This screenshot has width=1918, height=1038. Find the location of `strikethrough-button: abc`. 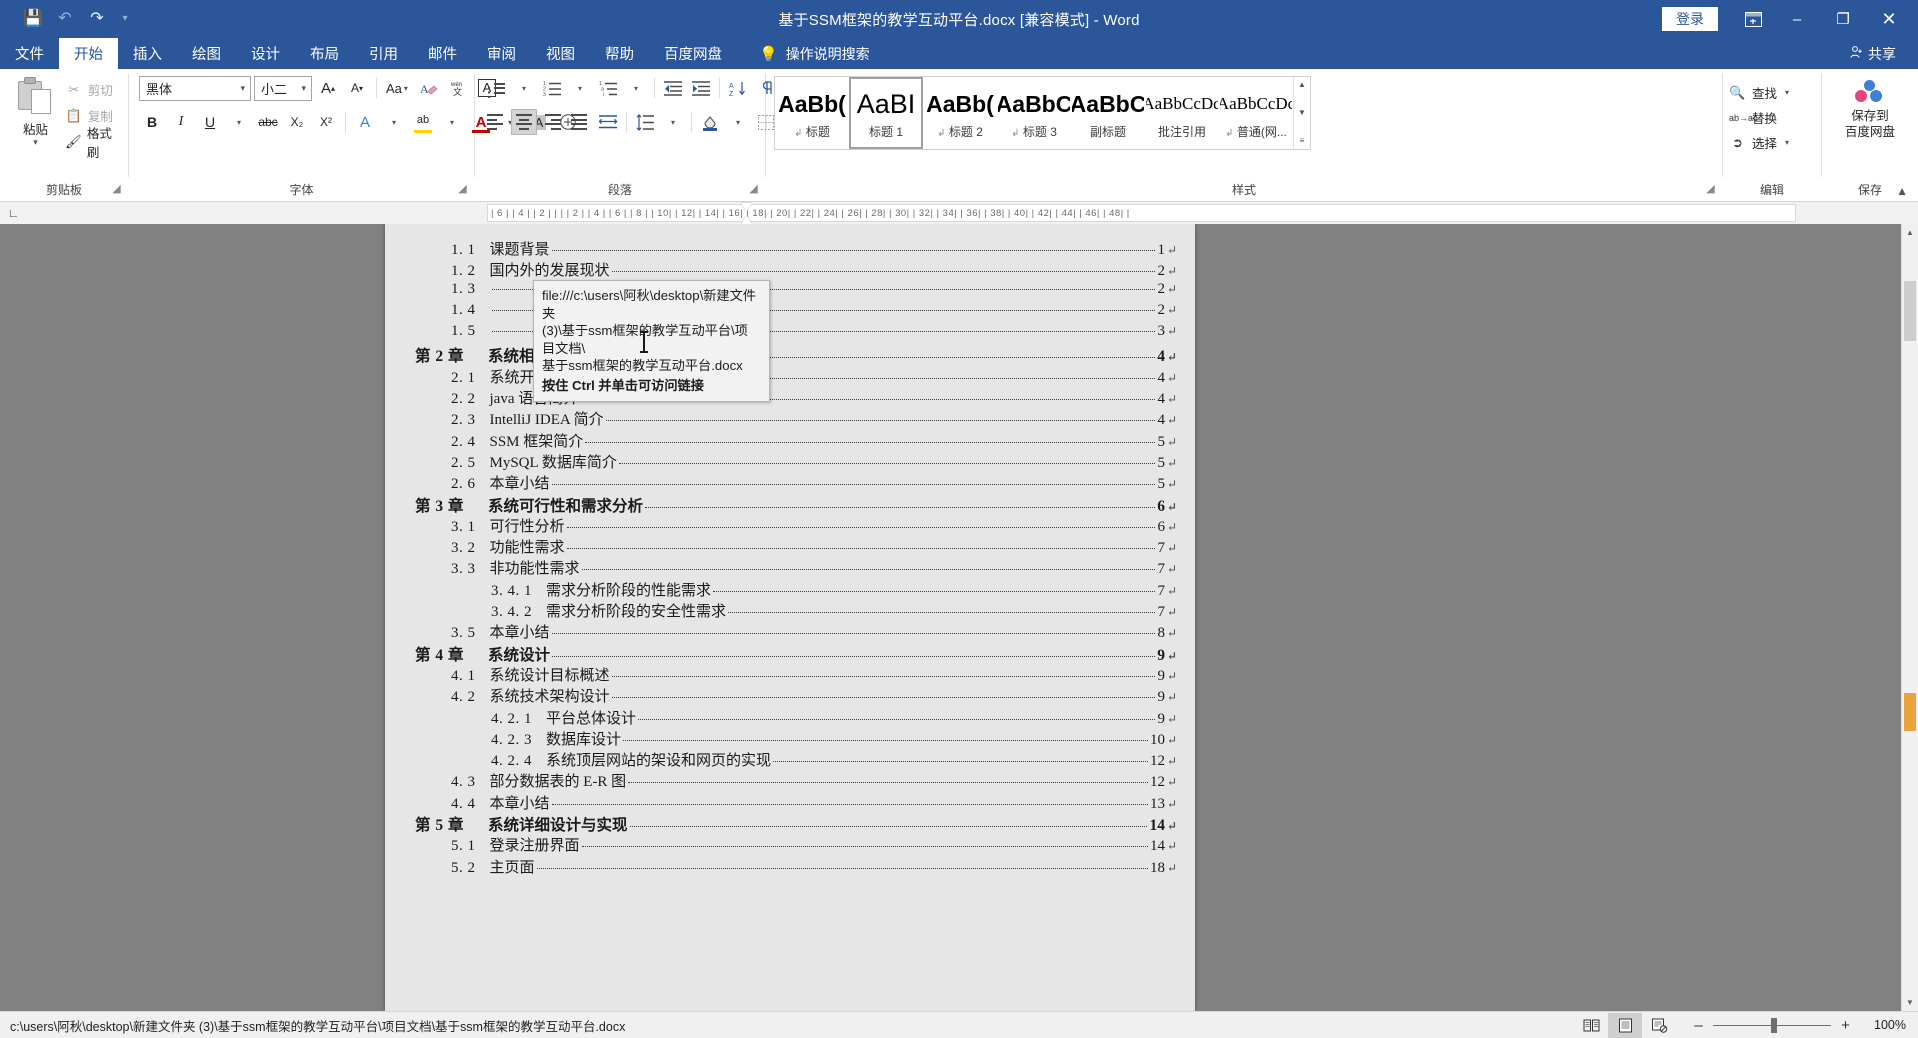

strikethrough-button: abc is located at coordinates (268, 122).